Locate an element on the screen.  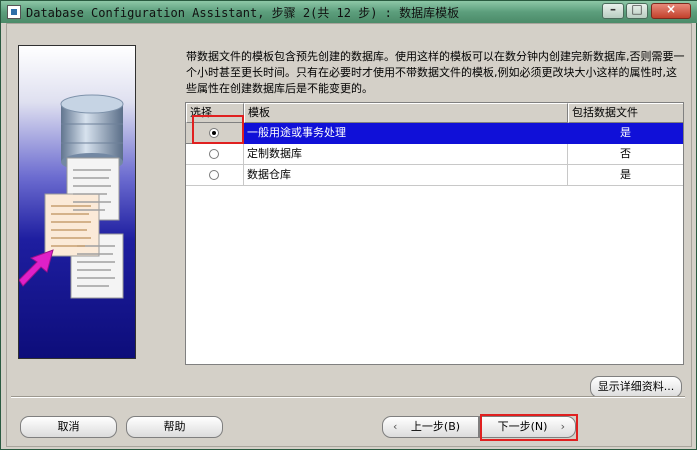
template-name: 数据仓库 is located at coordinates (406, 175).